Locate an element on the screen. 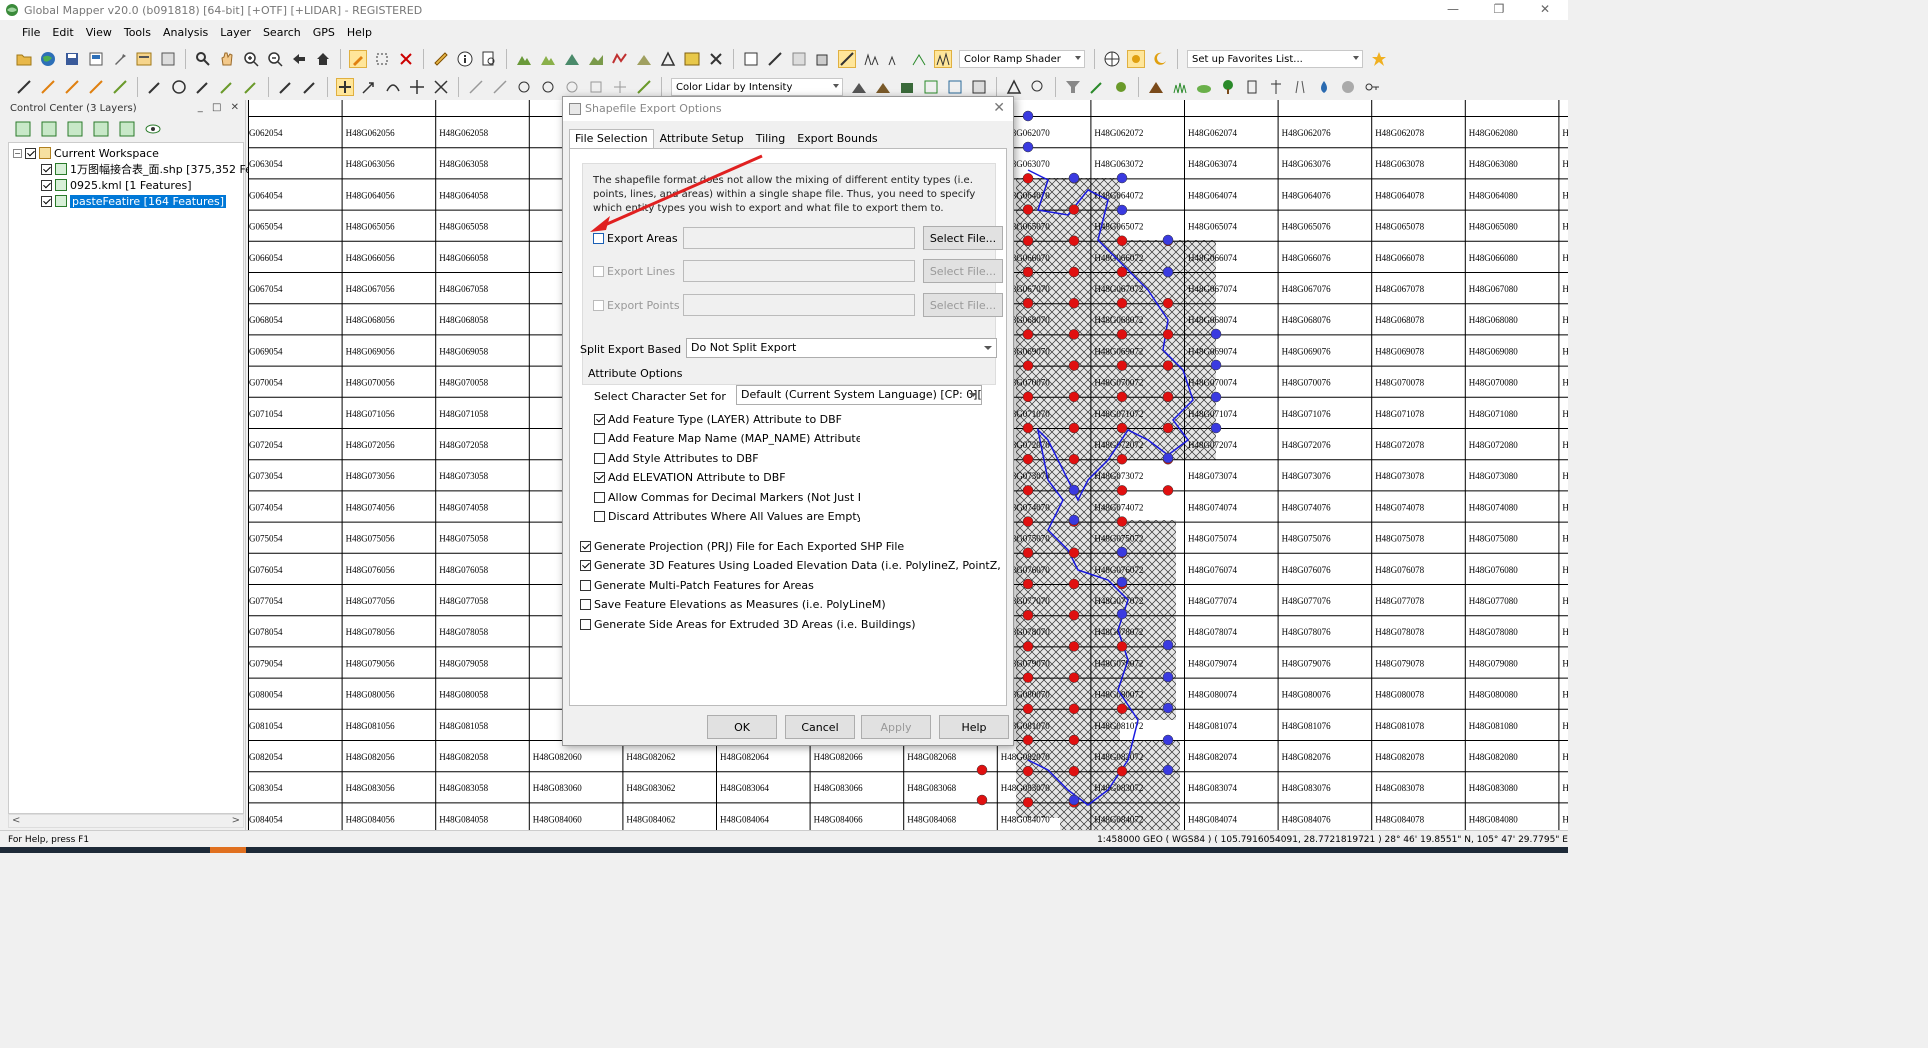 The width and height of the screenshot is (1928, 1048). lidar-search-icon is located at coordinates (1038, 87).